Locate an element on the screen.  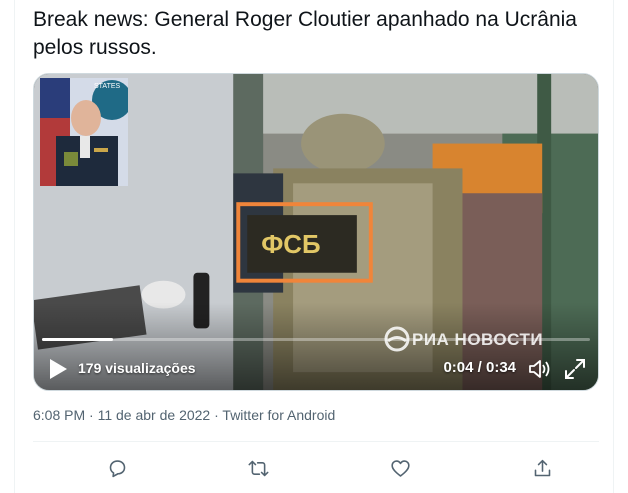
vest-patch-text: ФСБ is located at coordinates (290, 245).